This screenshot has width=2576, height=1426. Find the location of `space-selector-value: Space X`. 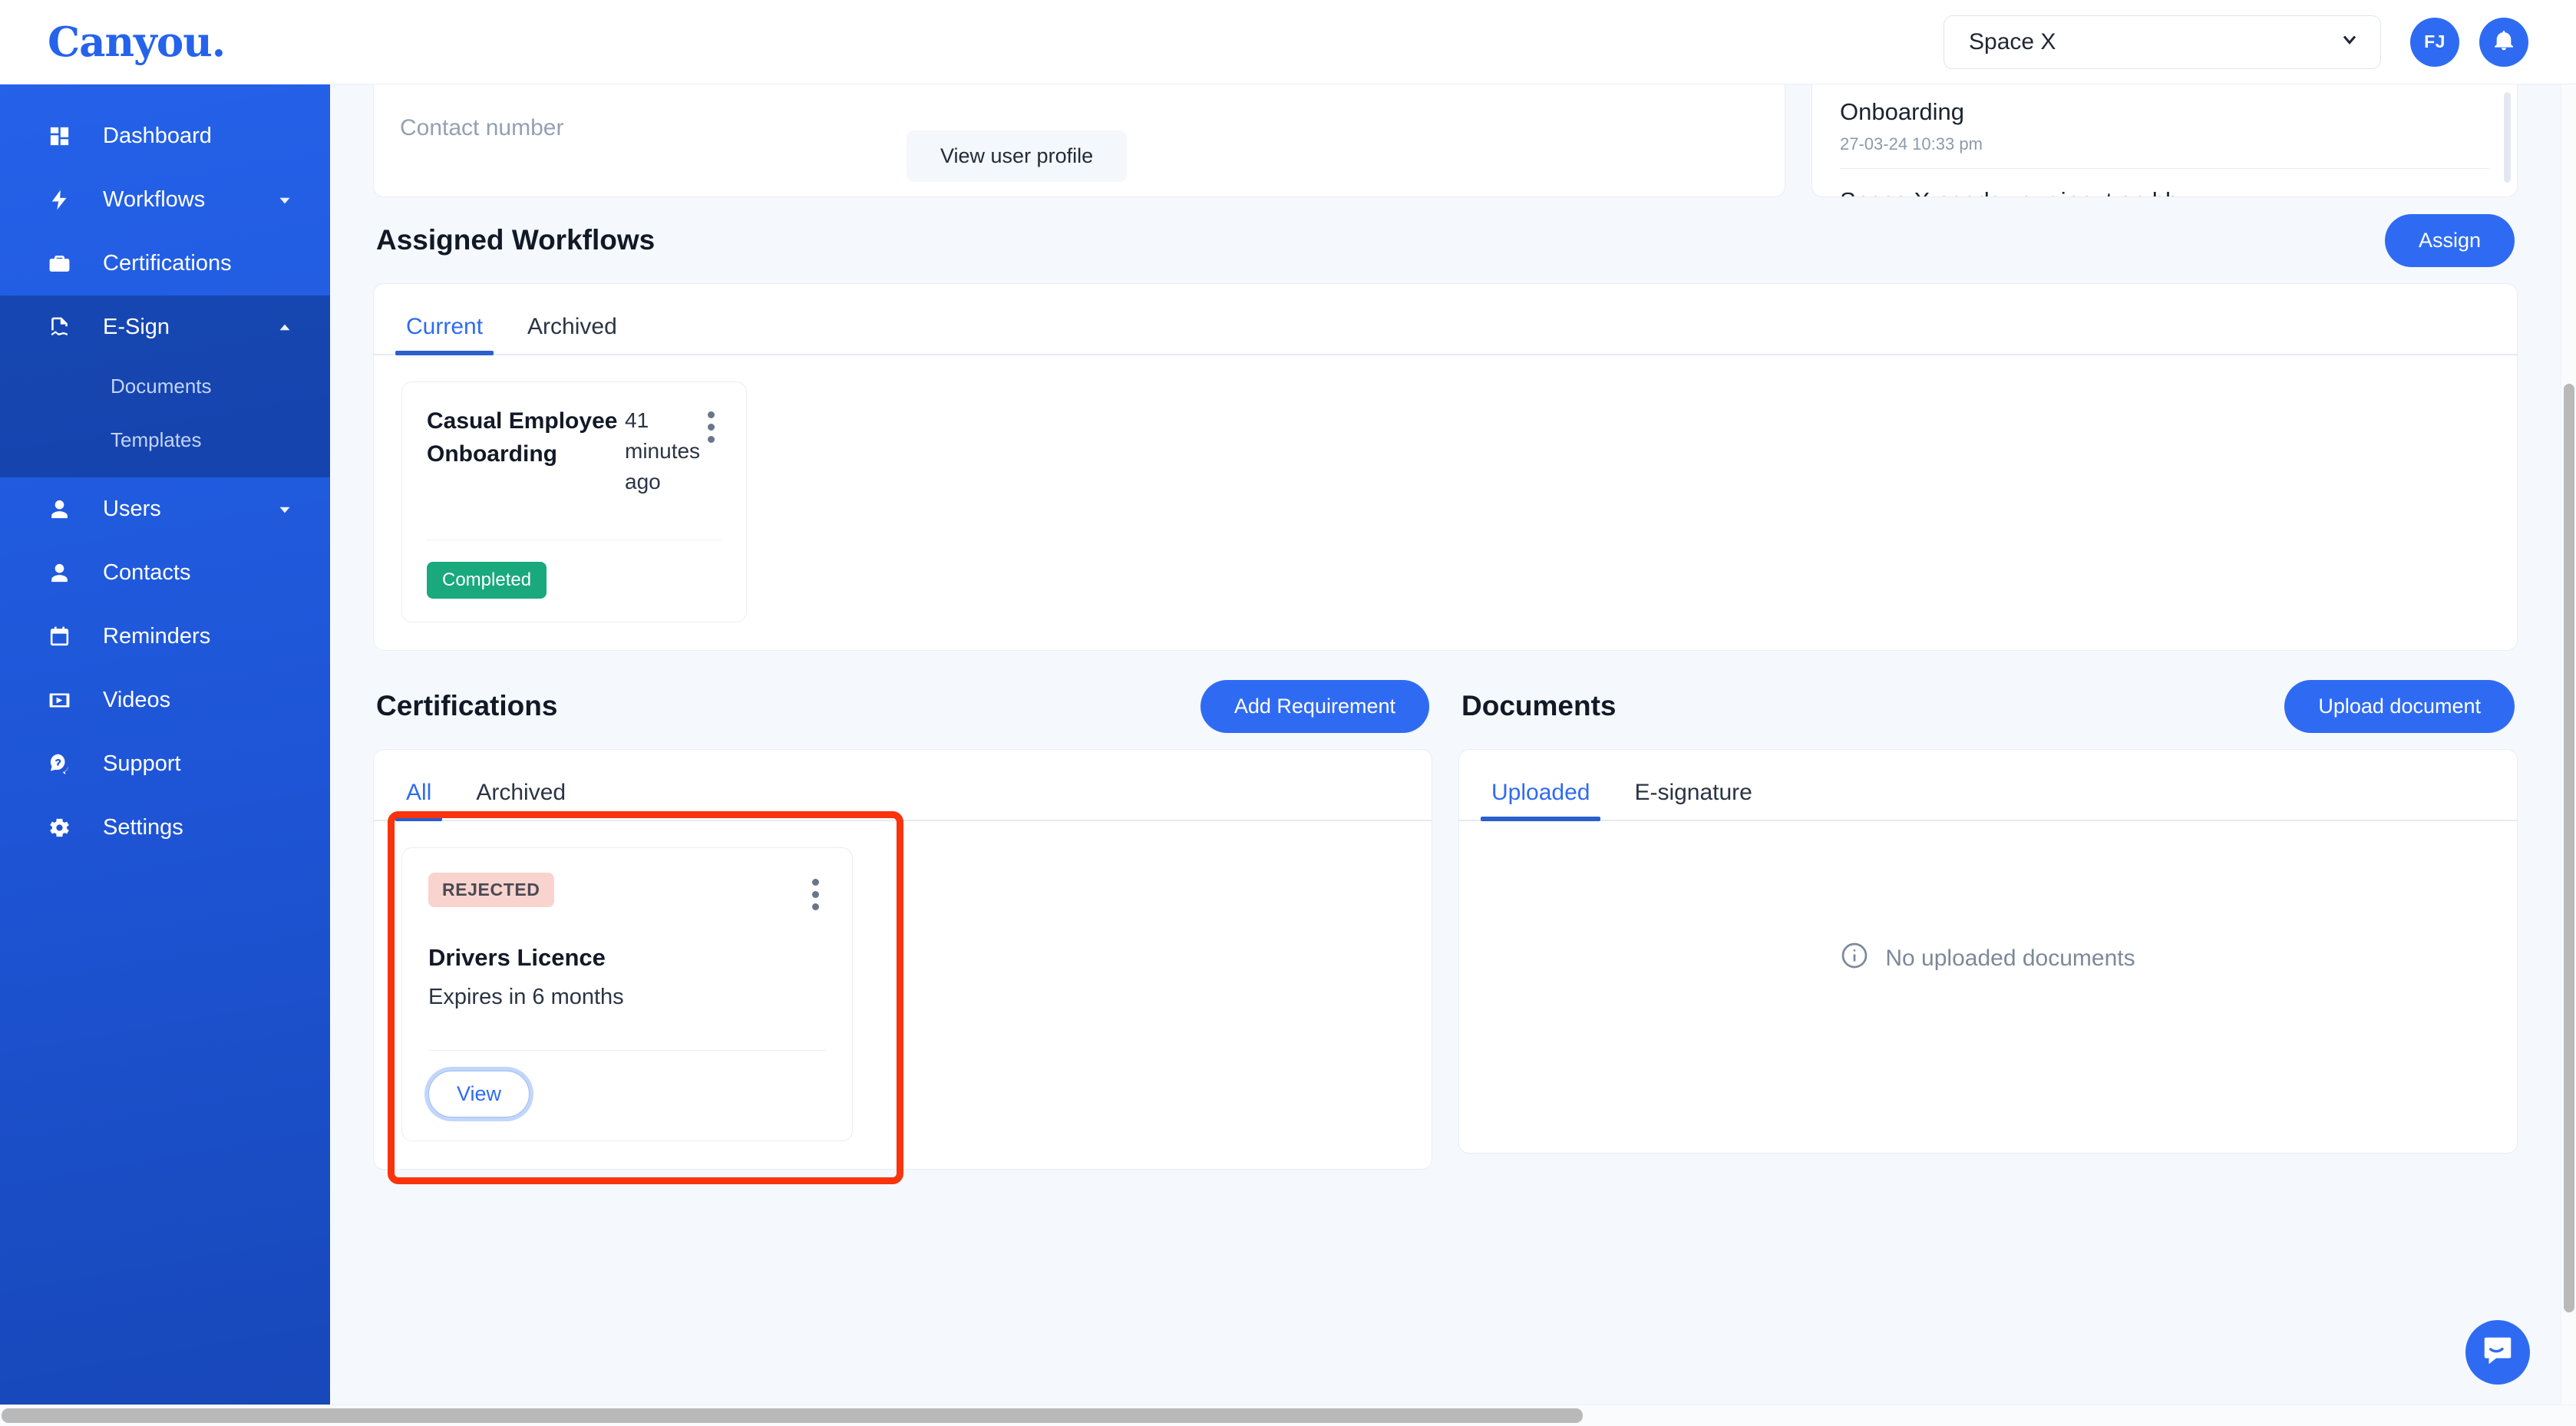

space-selector-value: Space X is located at coordinates (2012, 41).